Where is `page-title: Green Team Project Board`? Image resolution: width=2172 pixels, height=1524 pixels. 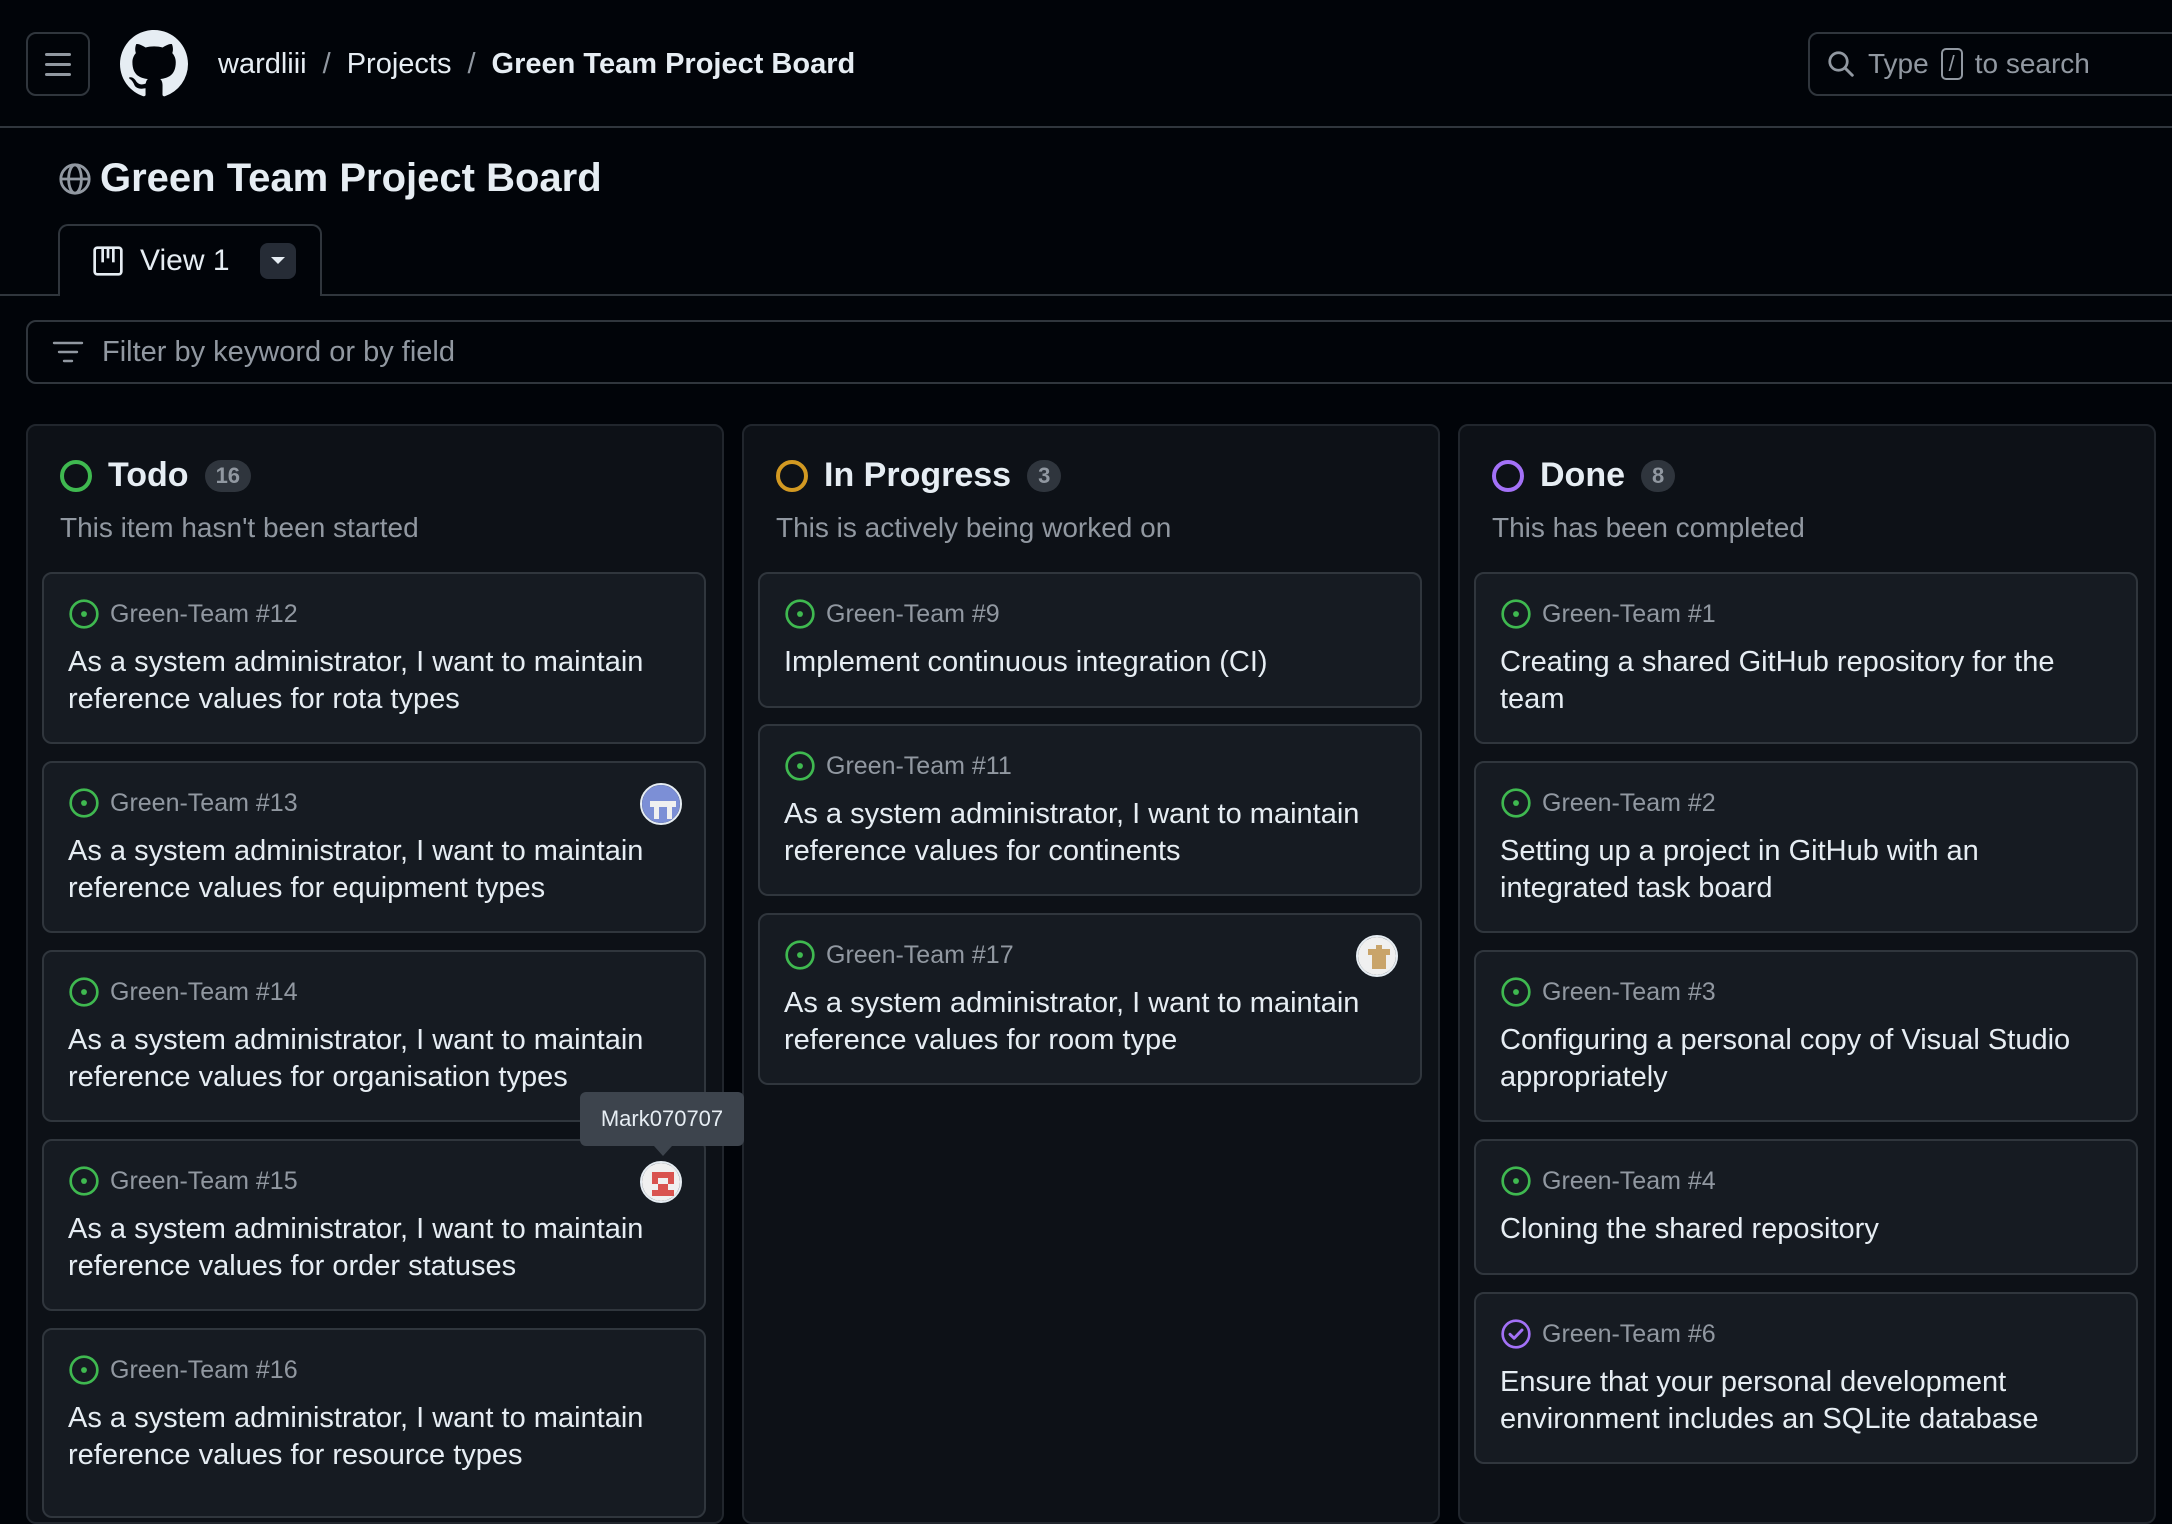 page-title: Green Team Project Board is located at coordinates (330, 178).